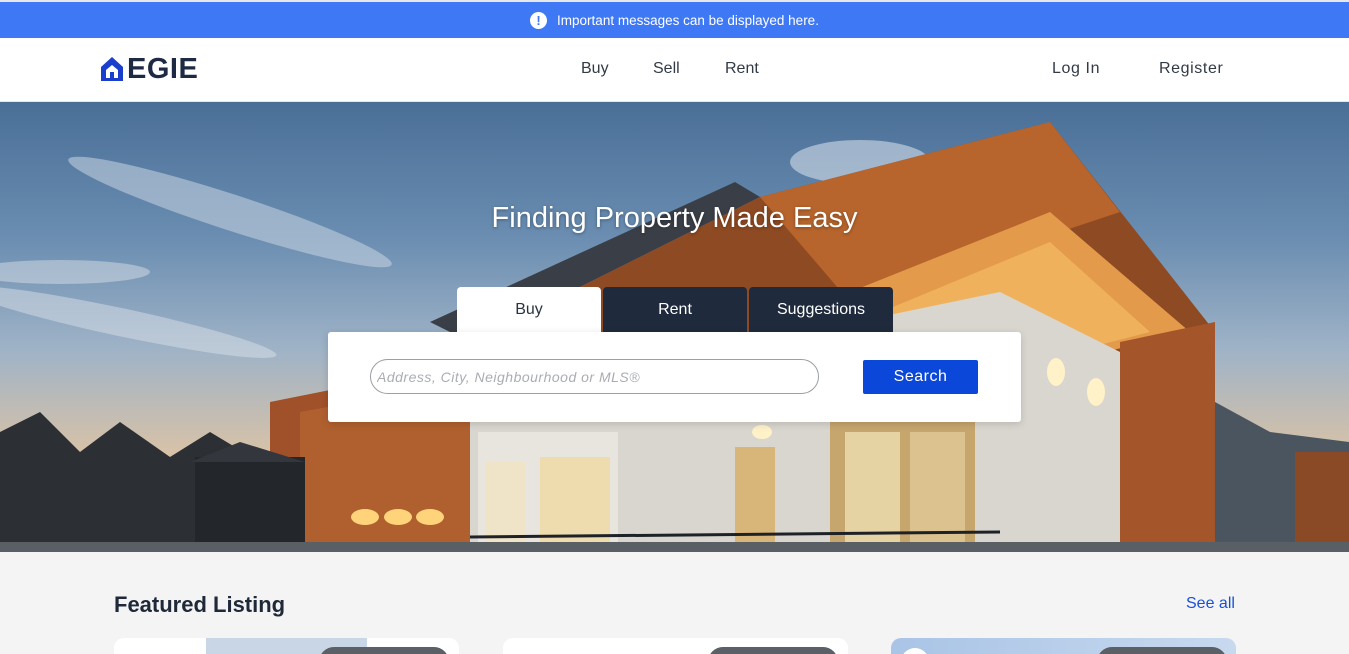  What do you see at coordinates (529, 309) in the screenshot?
I see `tab-buy: Buy` at bounding box center [529, 309].